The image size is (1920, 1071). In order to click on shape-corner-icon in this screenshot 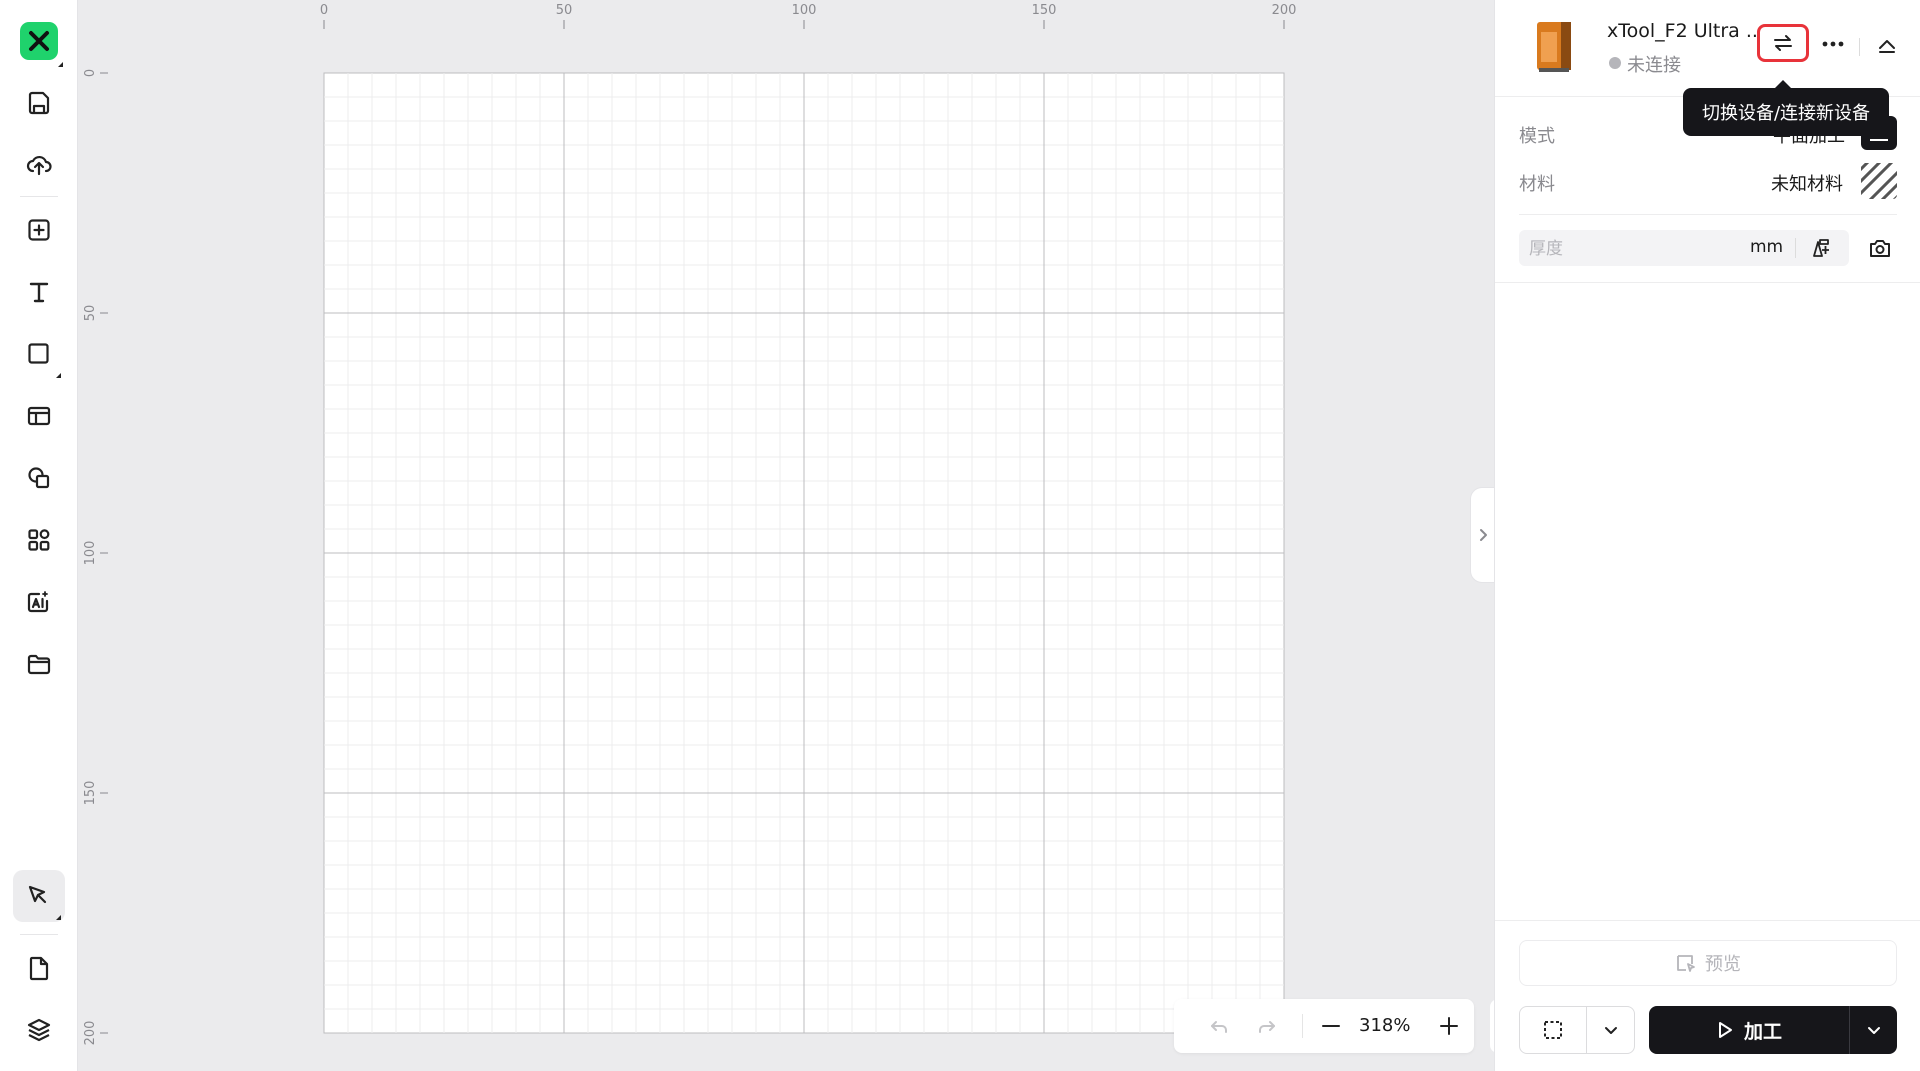, I will do `click(58, 375)`.